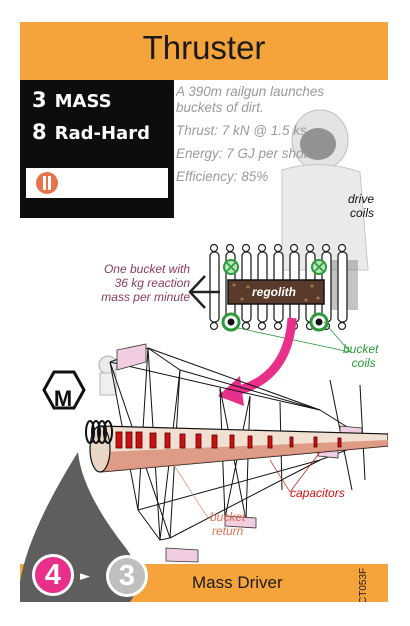 This screenshot has height=626, width=410. Describe the element at coordinates (97, 183) in the screenshot. I see `hazard-box` at that location.